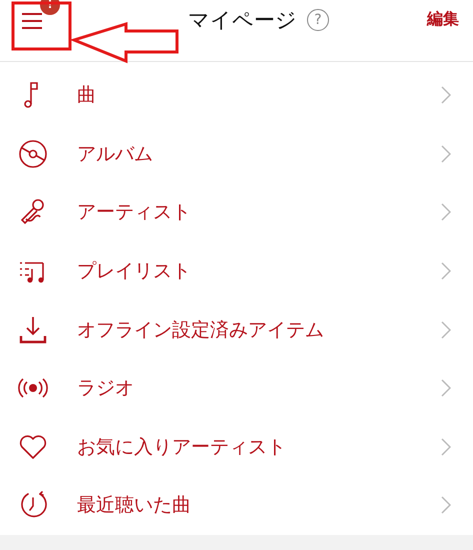 Image resolution: width=473 pixels, height=550 pixels. Describe the element at coordinates (33, 154) in the screenshot. I see `disc-icon` at that location.